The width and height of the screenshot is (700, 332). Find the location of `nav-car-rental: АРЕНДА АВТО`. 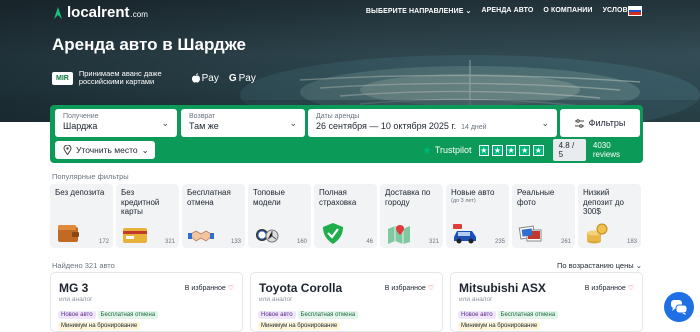

nav-car-rental: АРЕНДА АВТО is located at coordinates (507, 11).